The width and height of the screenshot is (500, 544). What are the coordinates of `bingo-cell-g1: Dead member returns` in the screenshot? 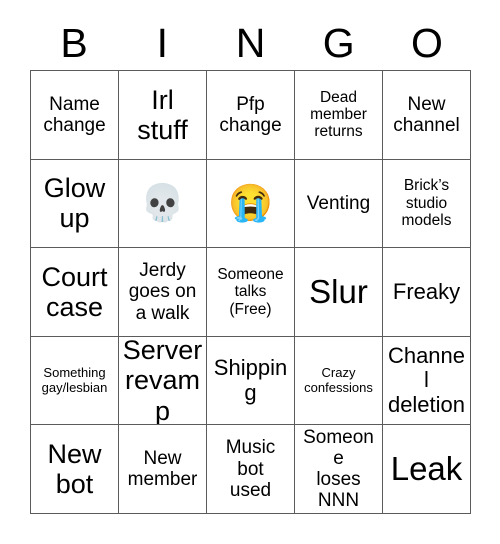 It's located at (339, 115).